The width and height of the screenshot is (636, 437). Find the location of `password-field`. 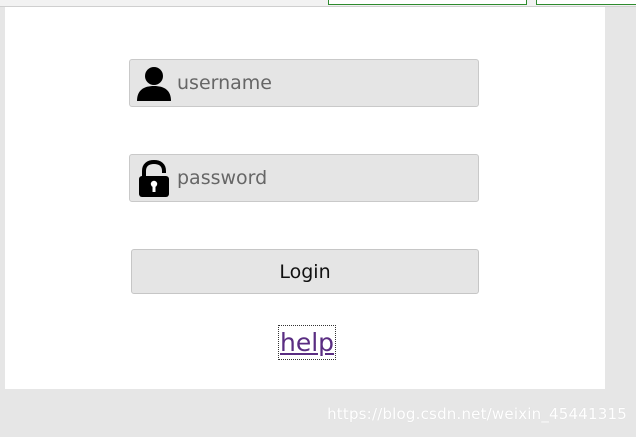

password-field is located at coordinates (304, 178).